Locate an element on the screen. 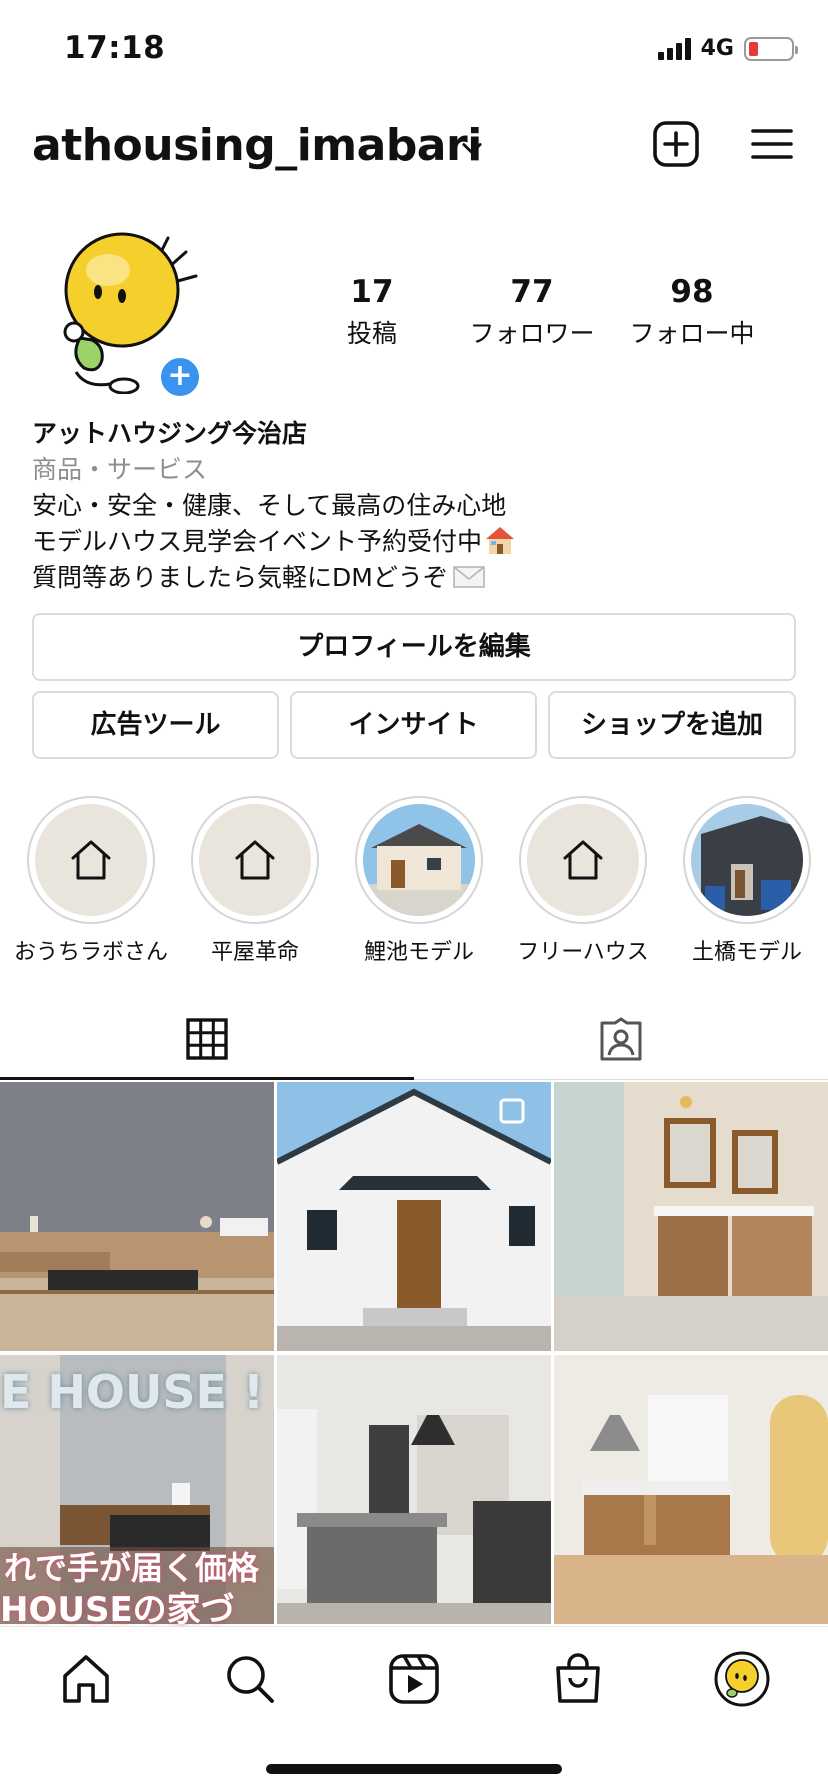 The width and height of the screenshot is (828, 1792). profile-tabs is located at coordinates (414, 1040).